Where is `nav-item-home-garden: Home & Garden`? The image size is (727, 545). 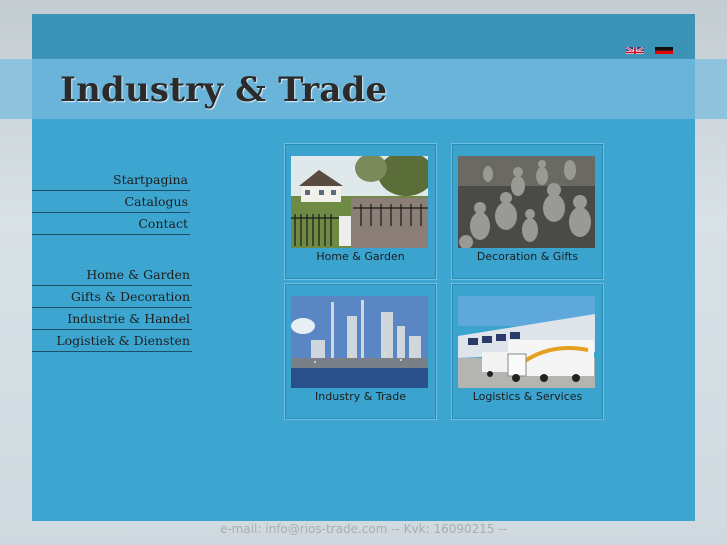
nav-item-home-garden: Home & Garden is located at coordinates (112, 275).